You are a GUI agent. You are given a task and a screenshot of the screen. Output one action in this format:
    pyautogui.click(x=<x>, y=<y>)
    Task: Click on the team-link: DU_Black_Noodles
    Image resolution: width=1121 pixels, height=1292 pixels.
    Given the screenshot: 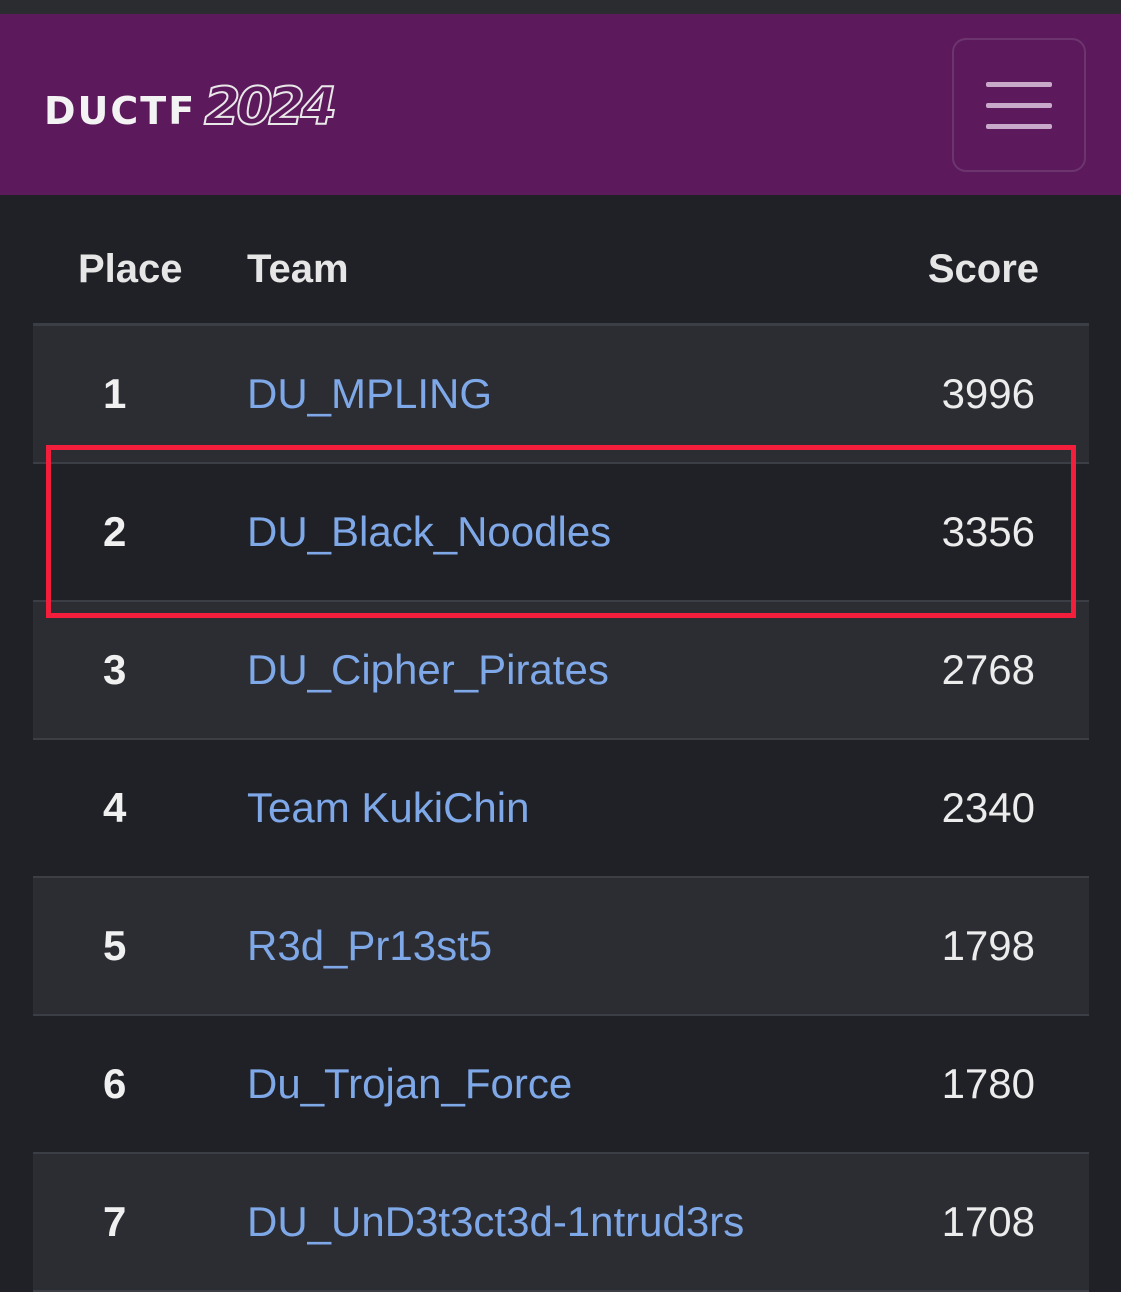 What is the action you would take?
    pyautogui.click(x=429, y=532)
    